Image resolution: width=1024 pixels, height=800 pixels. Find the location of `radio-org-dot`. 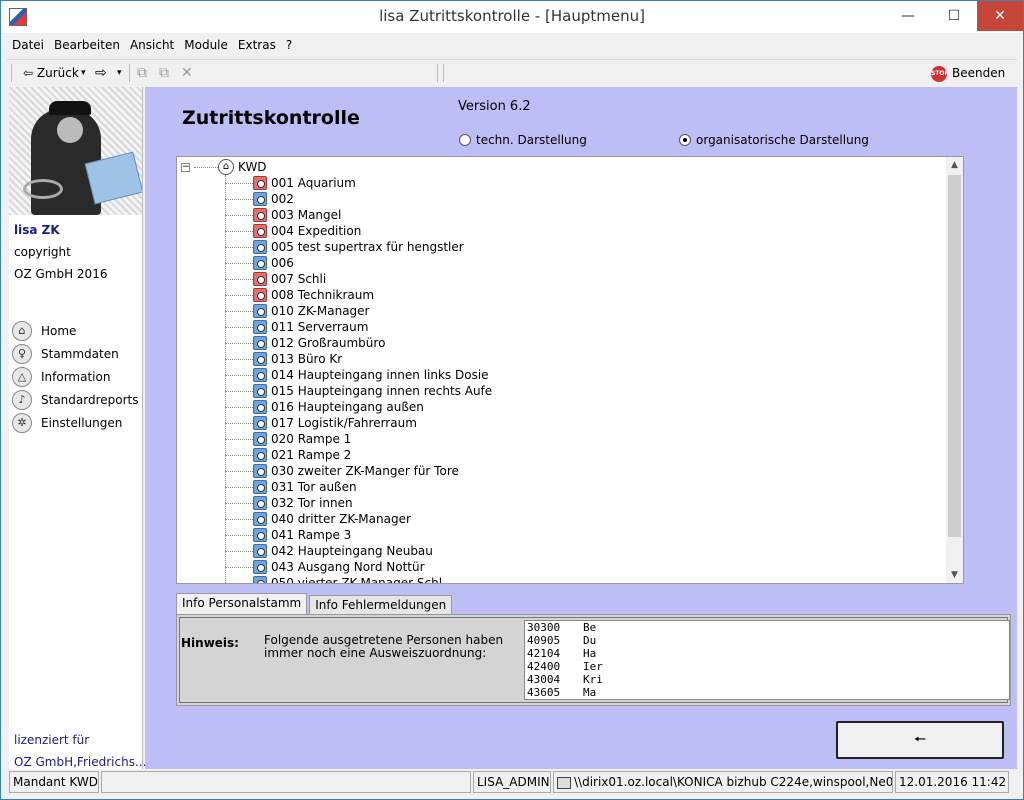

radio-org-dot is located at coordinates (685, 140).